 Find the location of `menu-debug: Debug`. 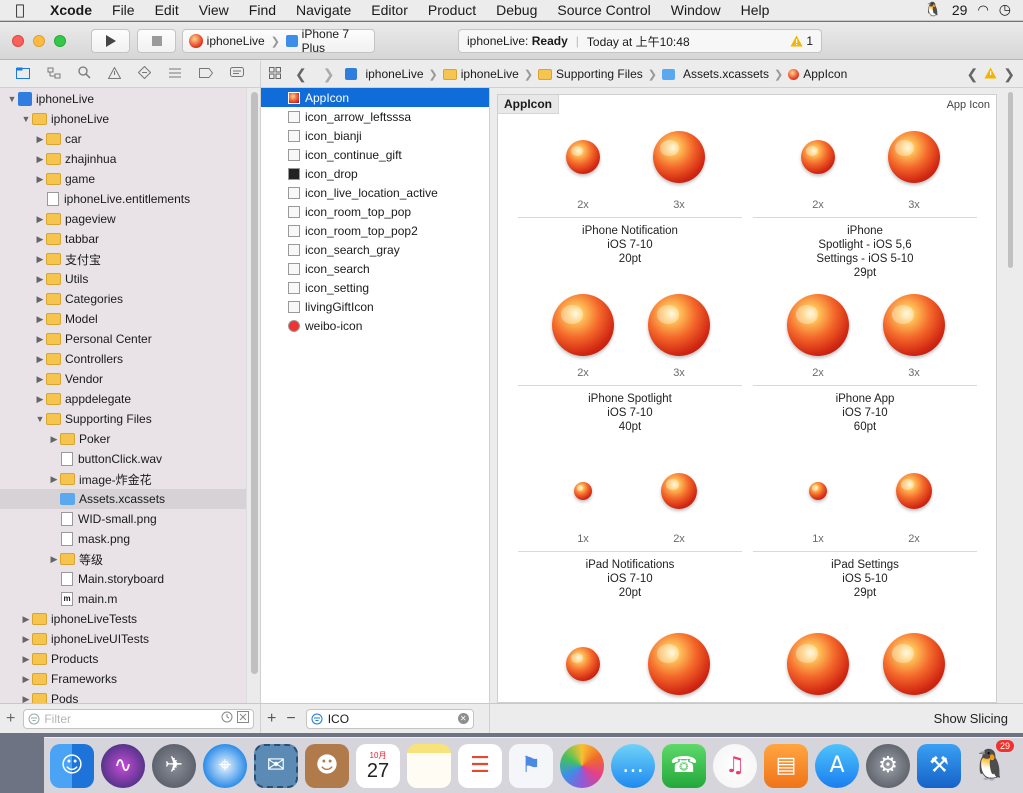

menu-debug: Debug is located at coordinates (516, 10).